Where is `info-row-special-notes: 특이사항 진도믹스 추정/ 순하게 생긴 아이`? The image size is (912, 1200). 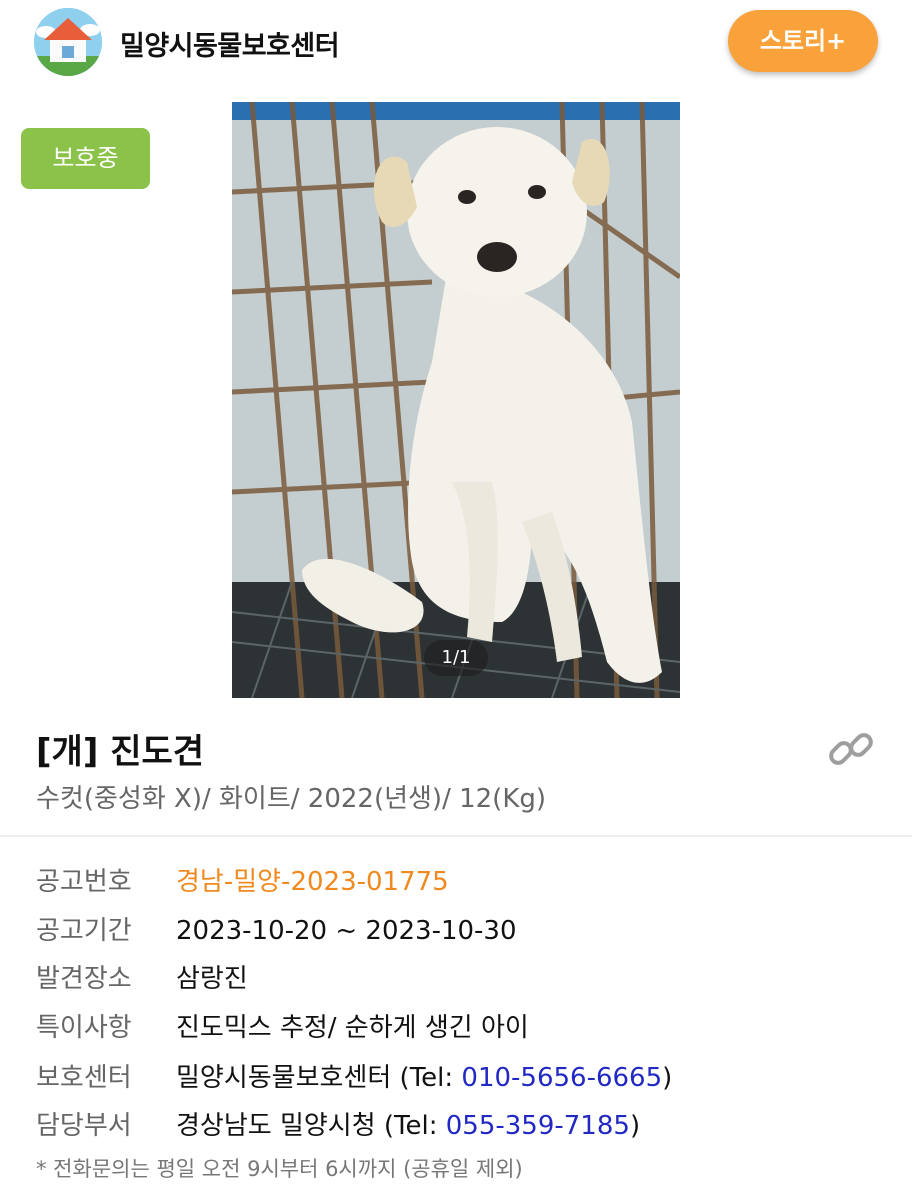 info-row-special-notes: 특이사항 진도믹스 추정/ 순하게 생긴 아이 is located at coordinates (282, 1028).